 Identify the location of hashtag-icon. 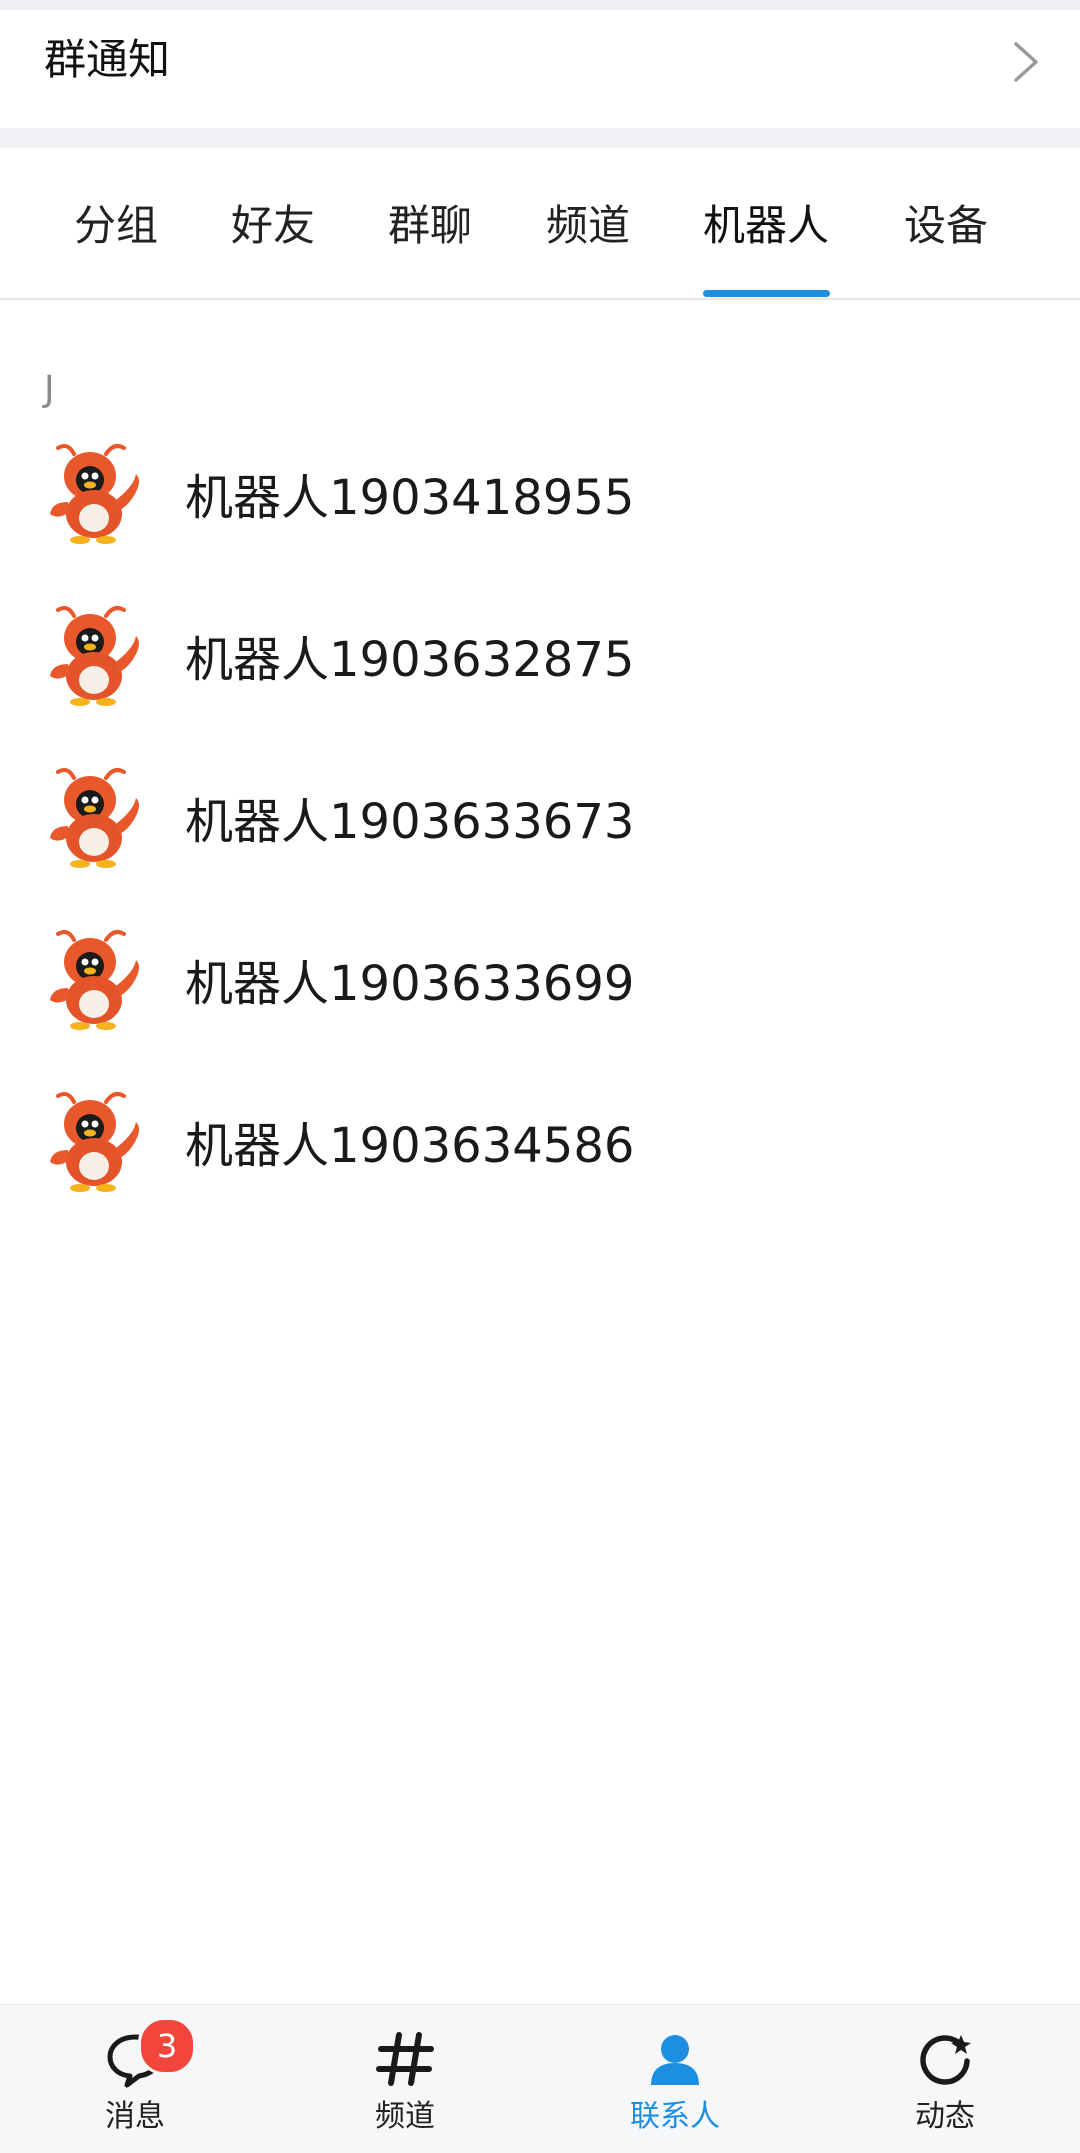
(405, 2059).